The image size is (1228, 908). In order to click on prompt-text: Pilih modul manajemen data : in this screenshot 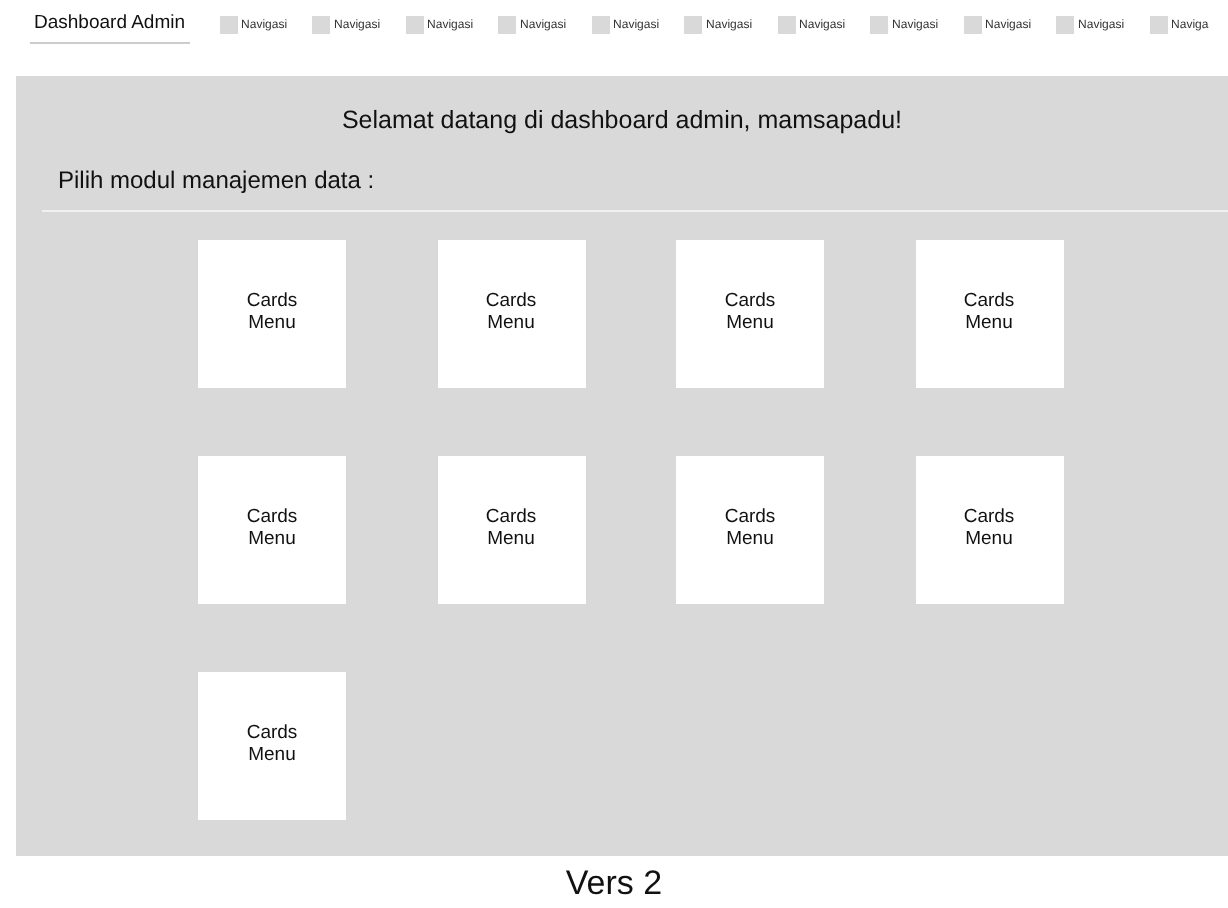, I will do `click(217, 180)`.